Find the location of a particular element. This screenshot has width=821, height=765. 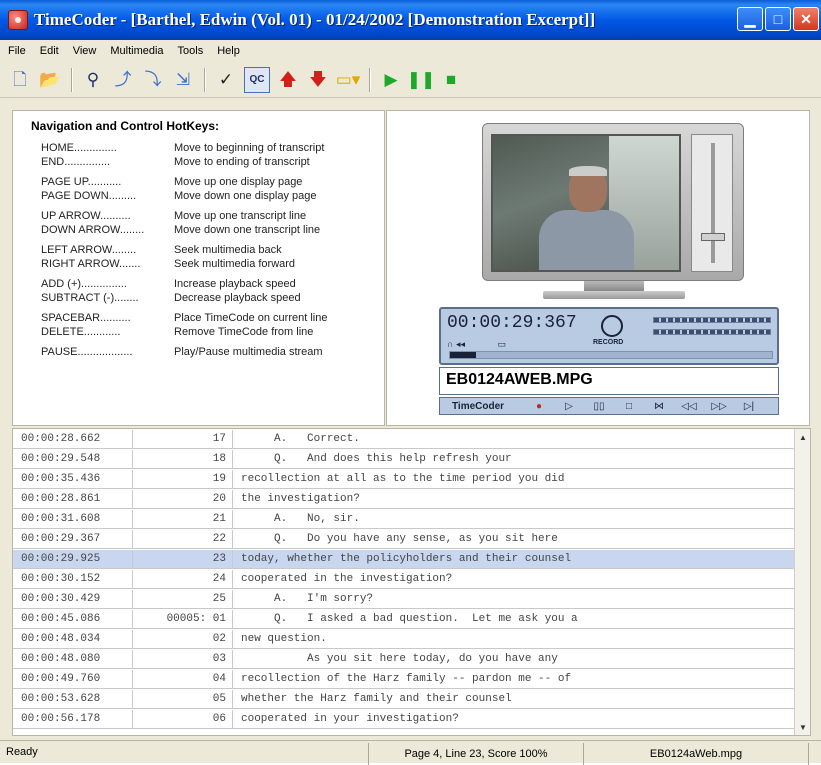

hotkey-description: Move to beginning of transcript is located at coordinates (249, 148).